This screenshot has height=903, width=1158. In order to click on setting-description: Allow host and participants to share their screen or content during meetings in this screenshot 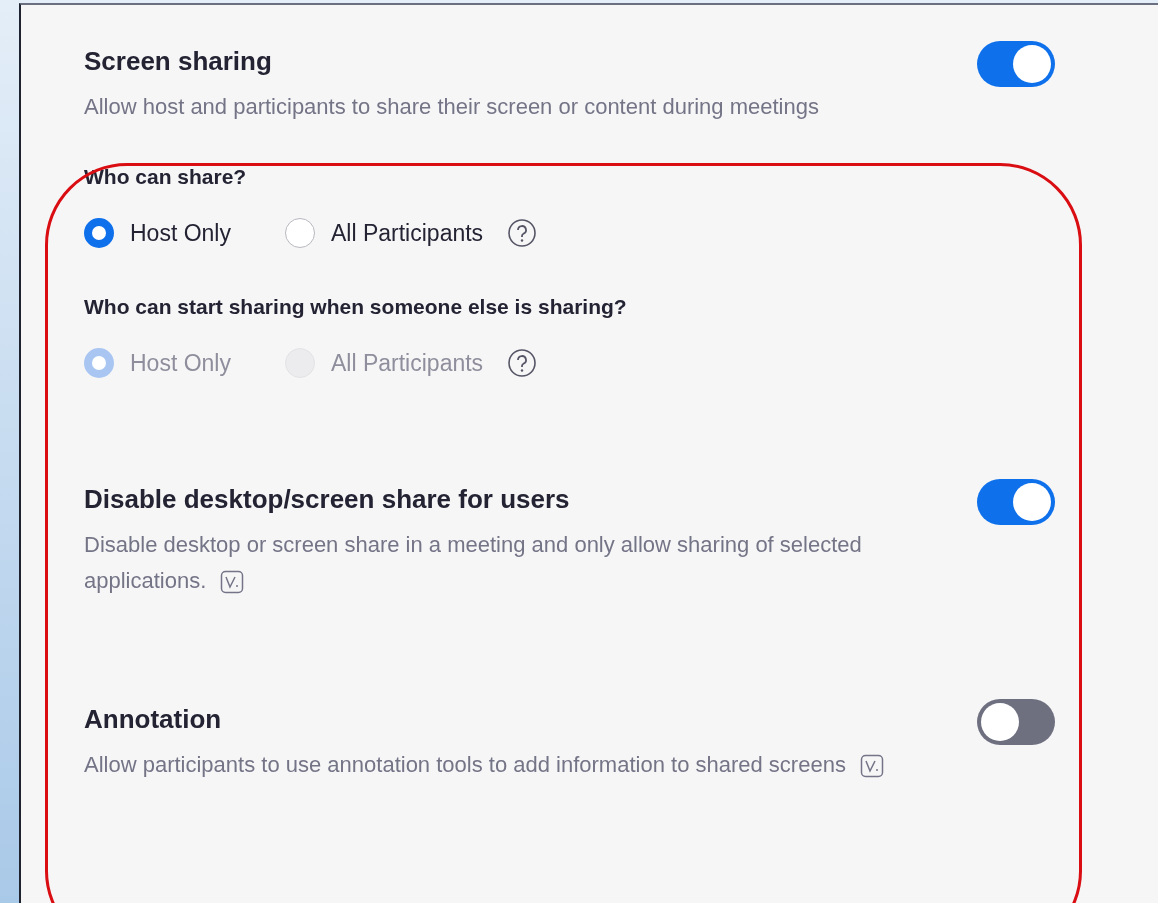, I will do `click(451, 107)`.